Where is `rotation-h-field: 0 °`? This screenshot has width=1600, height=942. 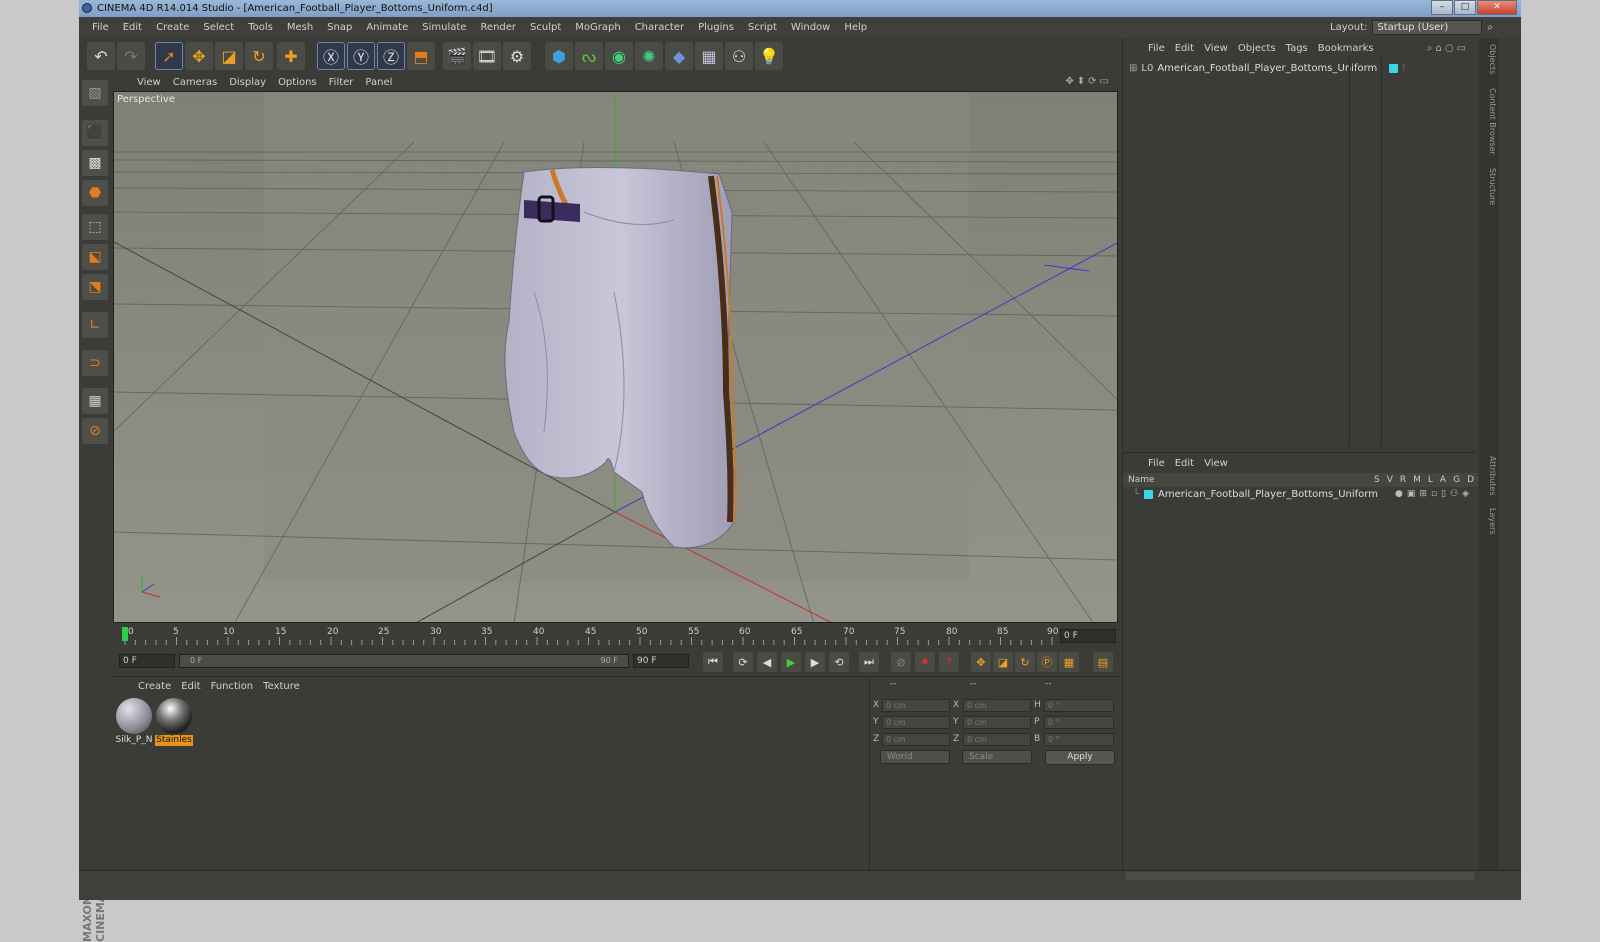 rotation-h-field: 0 ° is located at coordinates (1079, 705).